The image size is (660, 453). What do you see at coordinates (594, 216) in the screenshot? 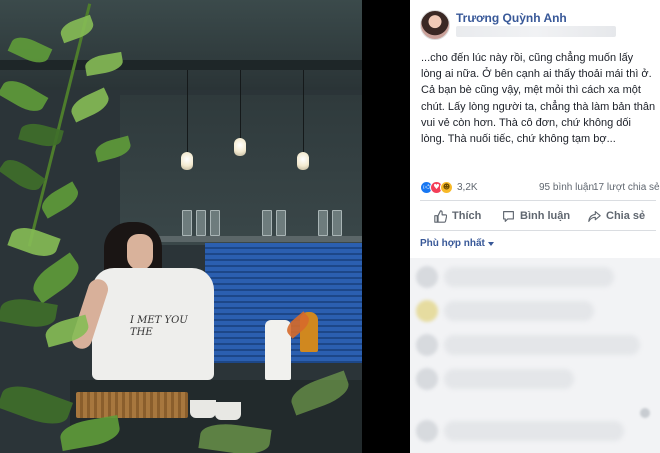
I see `share-icon` at bounding box center [594, 216].